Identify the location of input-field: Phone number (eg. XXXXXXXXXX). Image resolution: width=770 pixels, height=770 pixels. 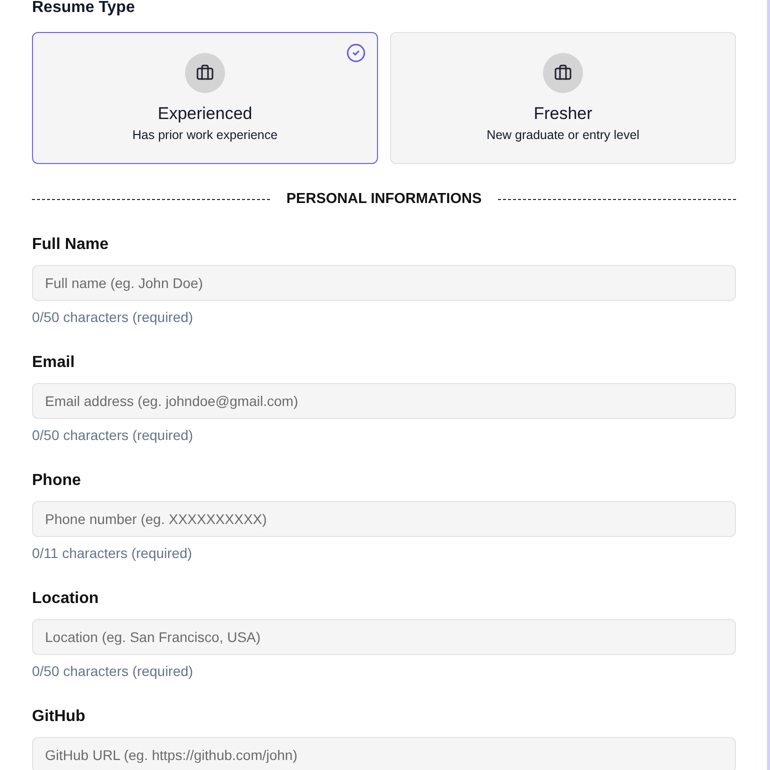
(384, 519).